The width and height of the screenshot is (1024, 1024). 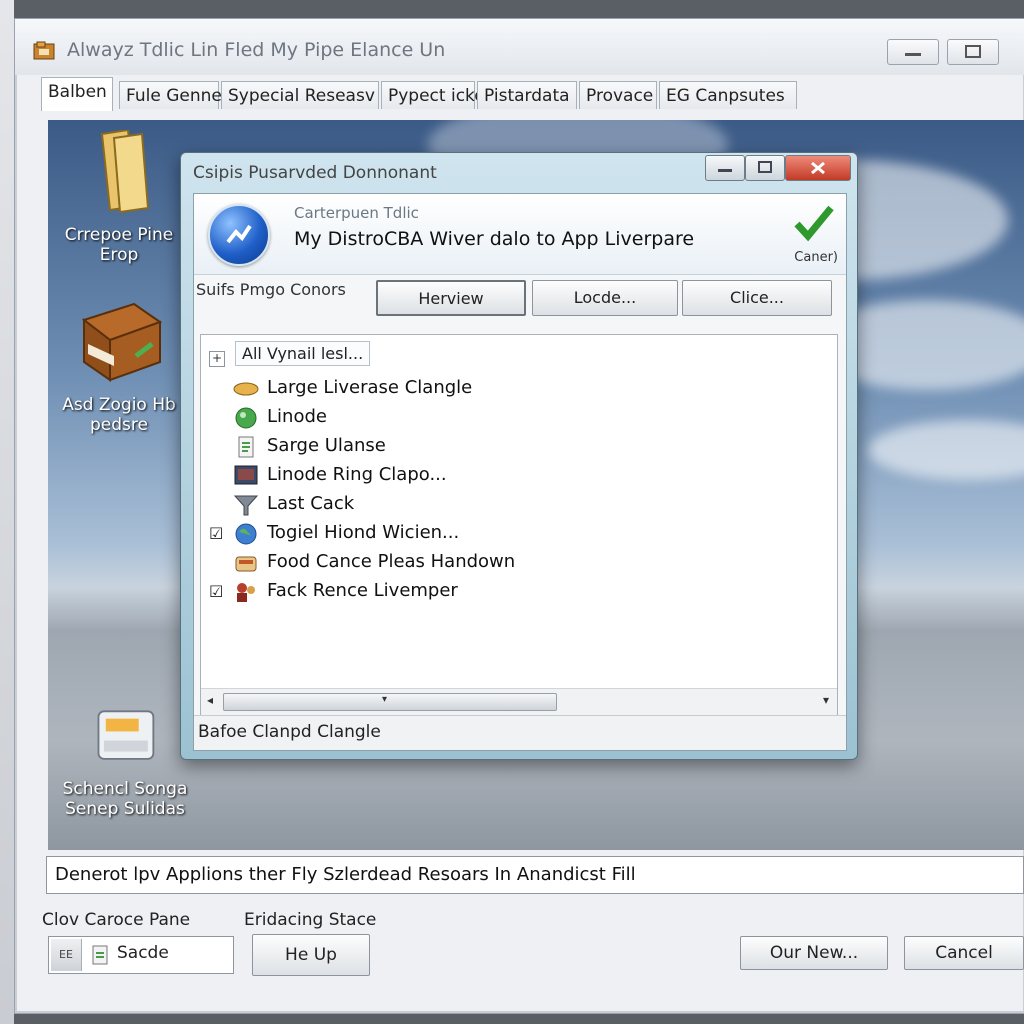 What do you see at coordinates (246, 505) in the screenshot?
I see `funnel-icon` at bounding box center [246, 505].